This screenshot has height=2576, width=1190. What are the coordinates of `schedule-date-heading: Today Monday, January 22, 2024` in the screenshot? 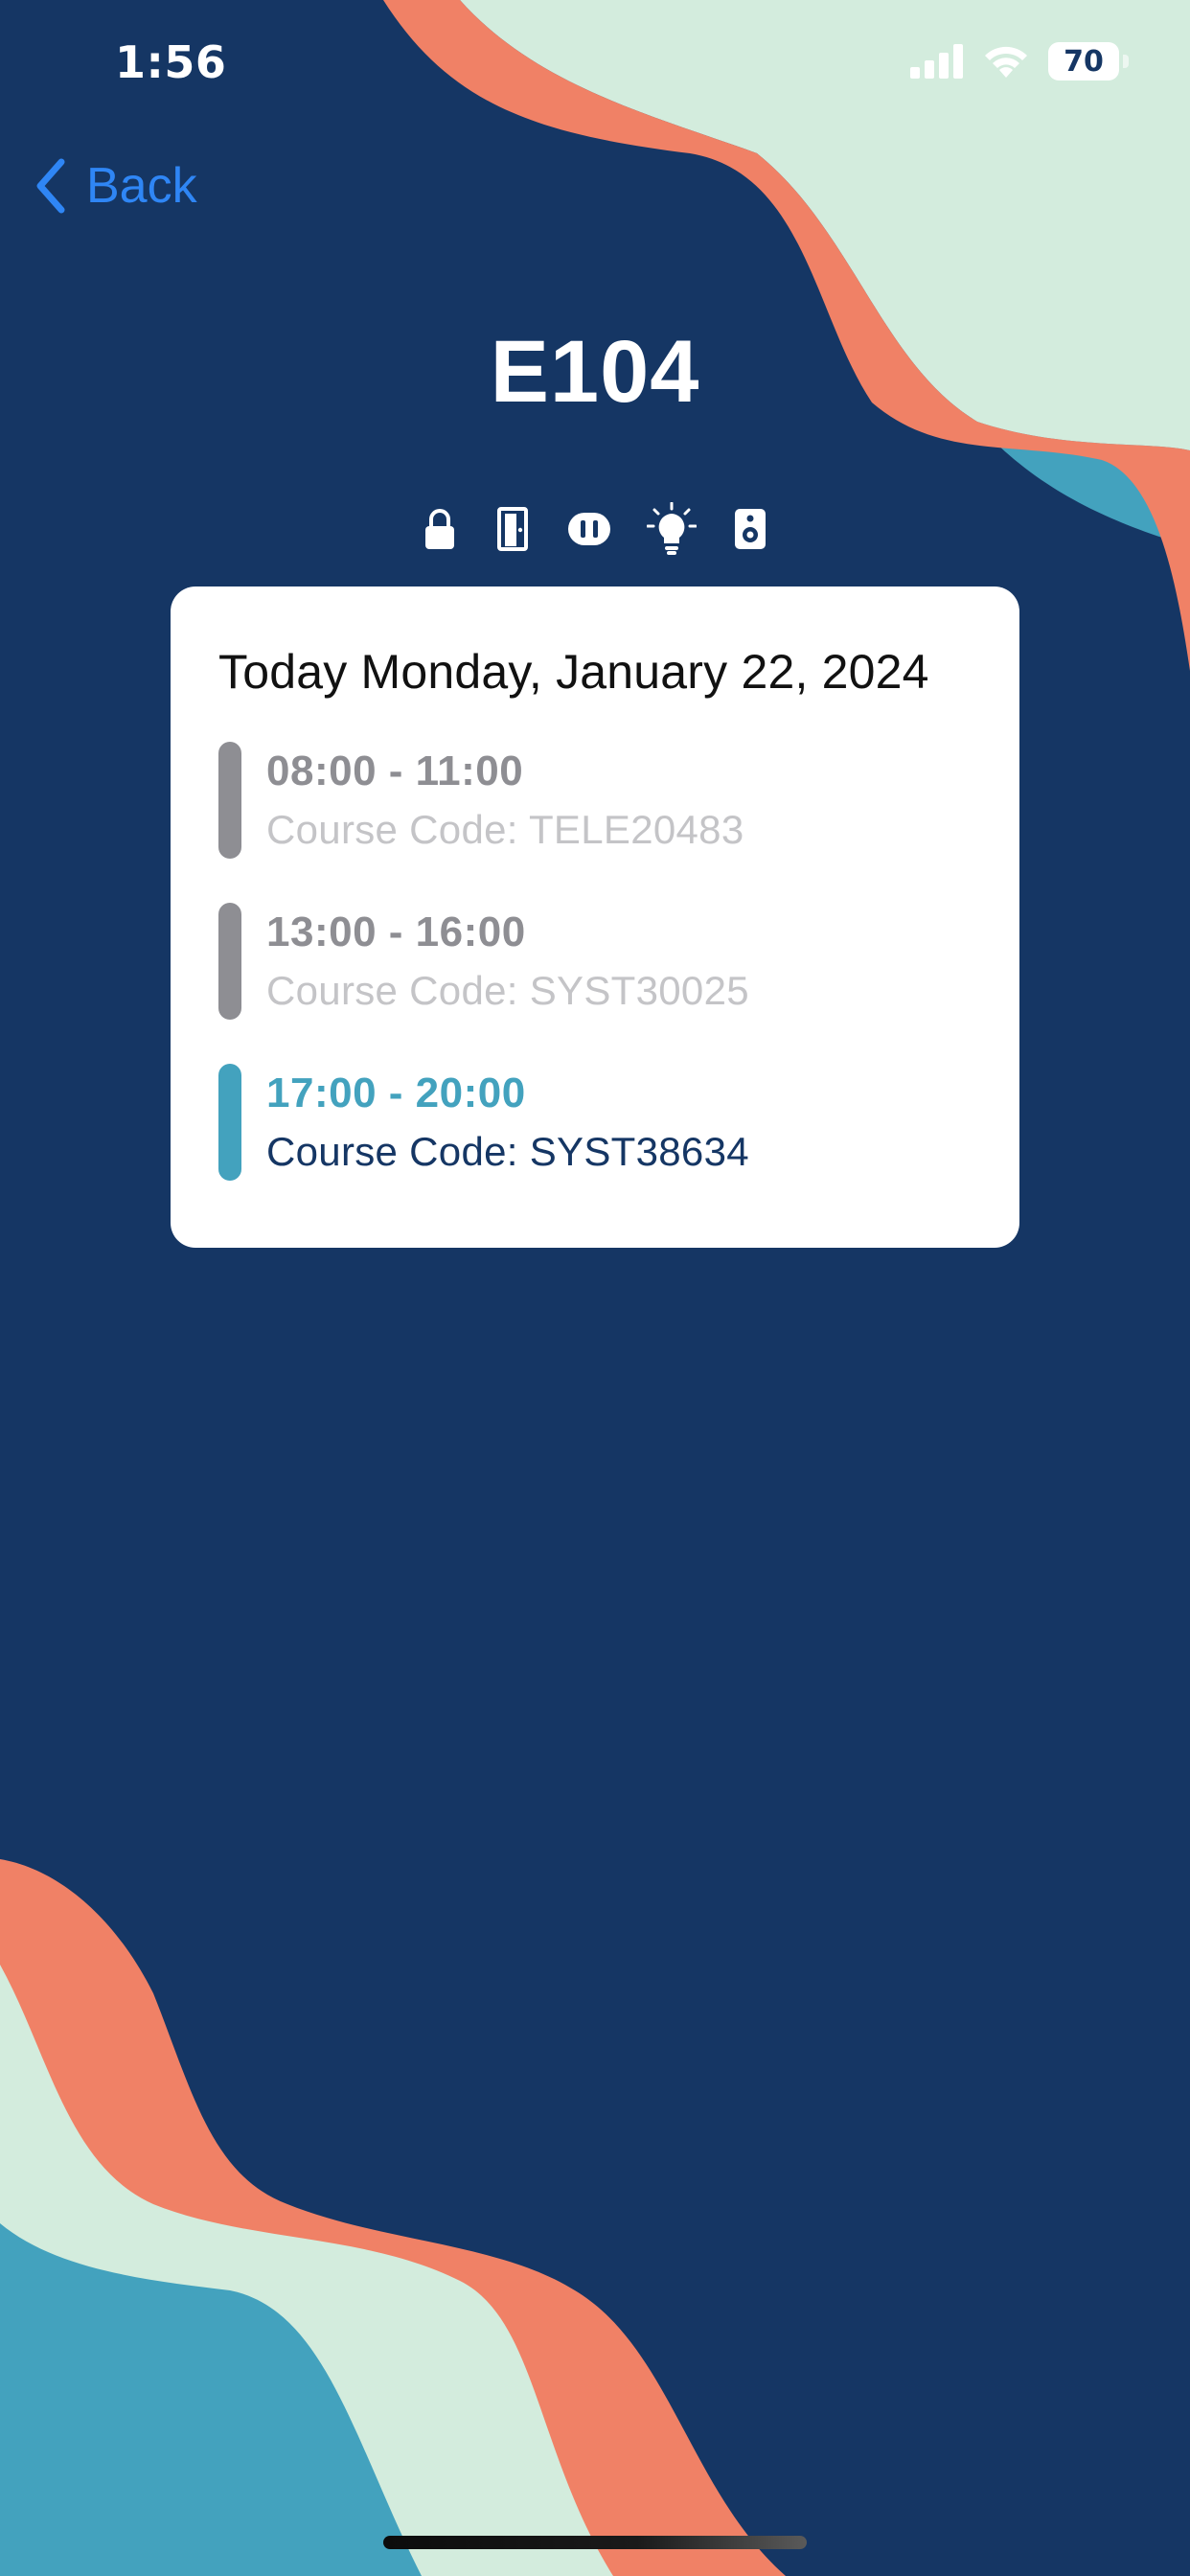 It's located at (574, 672).